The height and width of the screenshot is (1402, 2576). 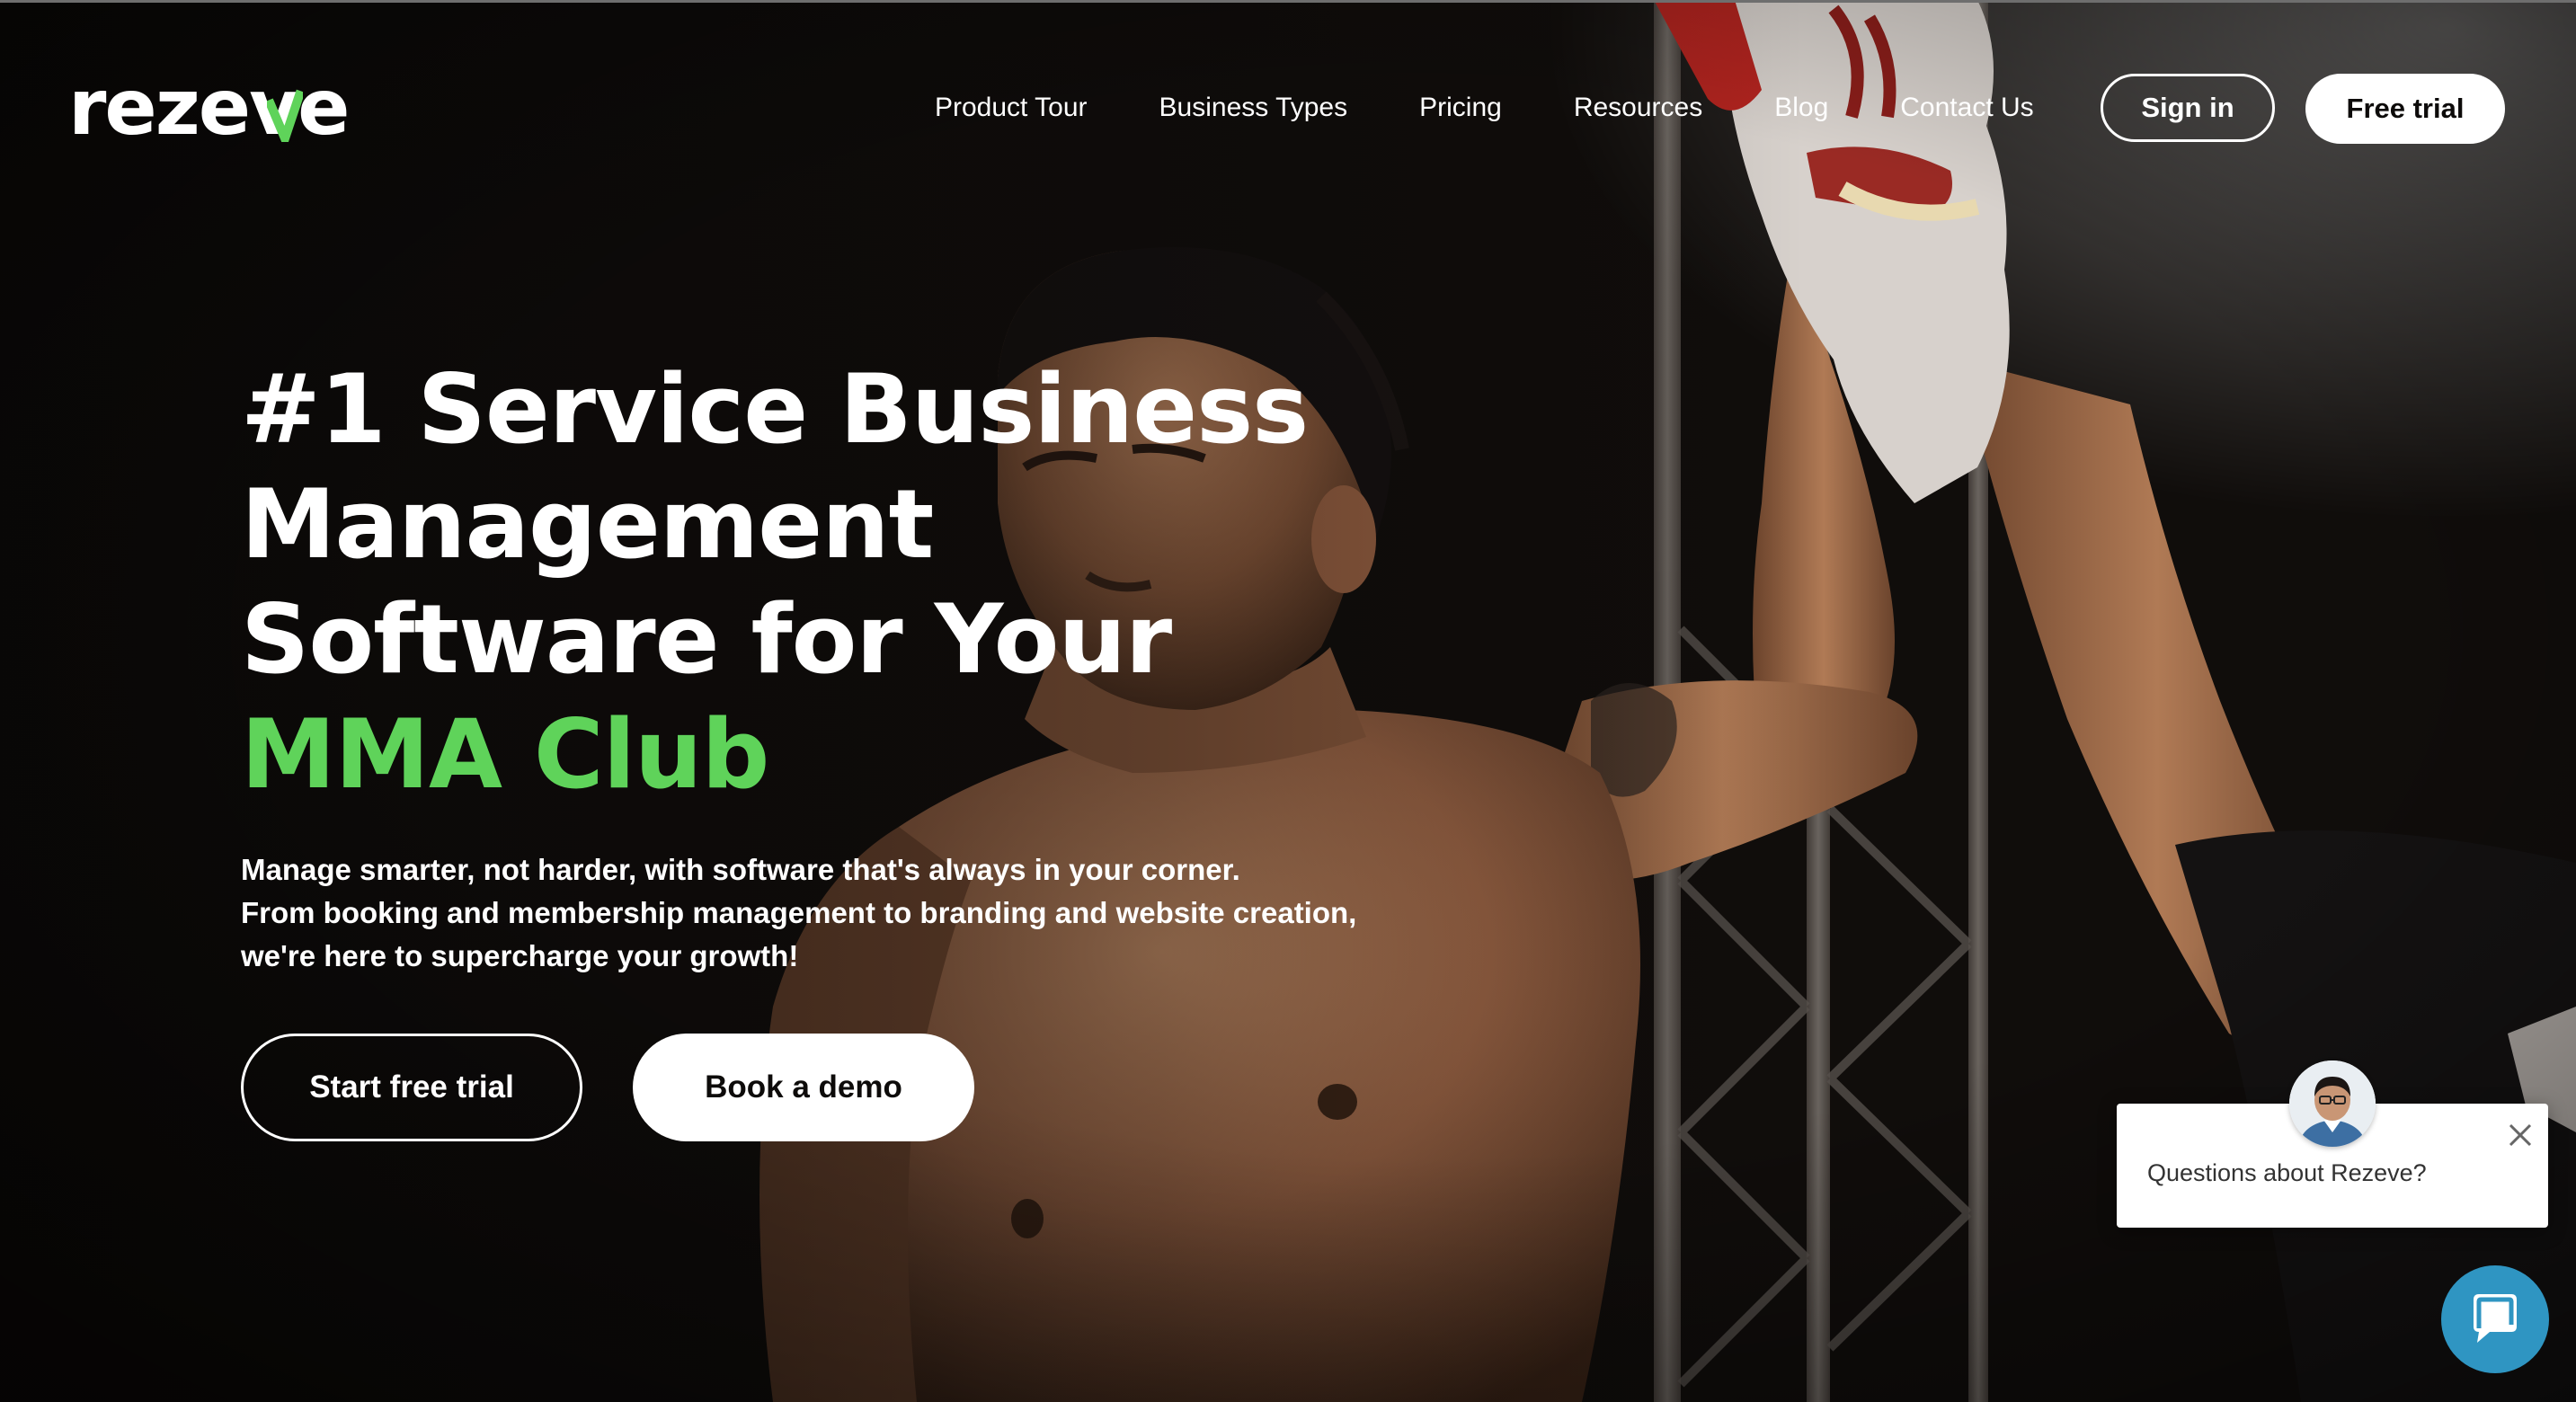 I want to click on nav-business-types: Business Types, so click(x=1253, y=108).